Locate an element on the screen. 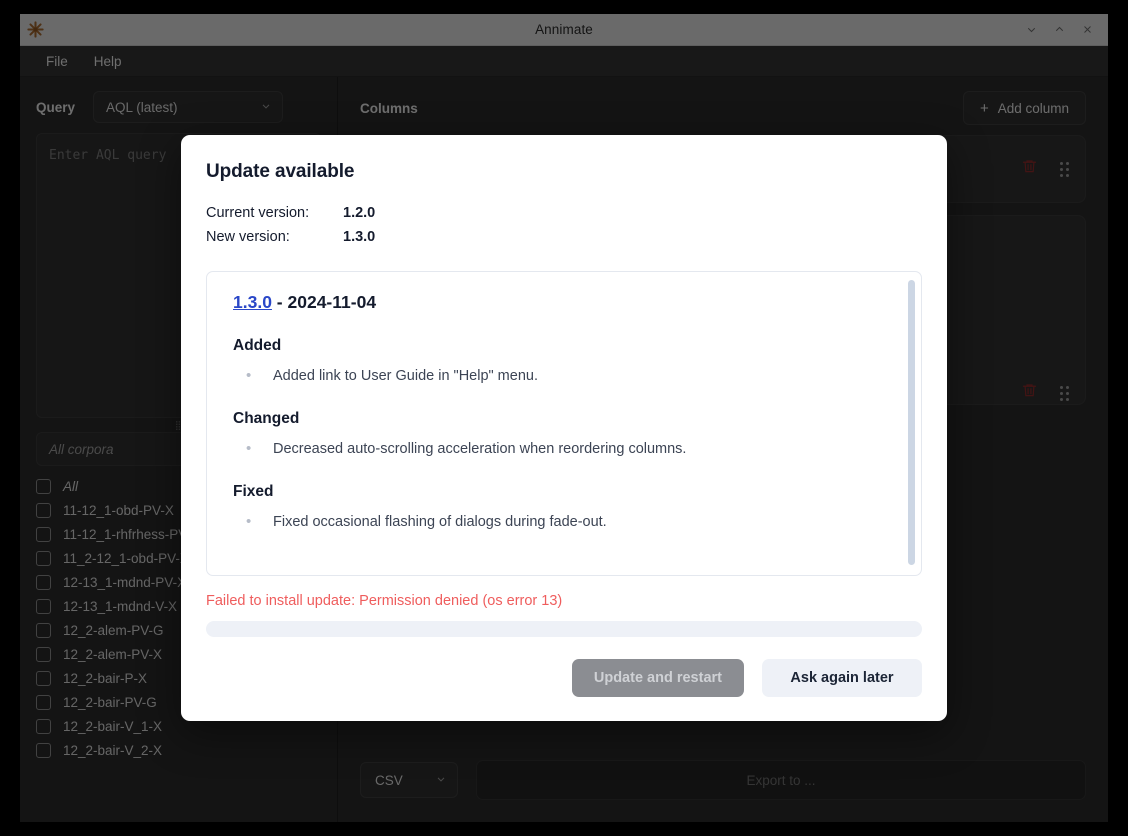 This screenshot has width=1128, height=836. current-version-label: Current version: is located at coordinates (258, 213).